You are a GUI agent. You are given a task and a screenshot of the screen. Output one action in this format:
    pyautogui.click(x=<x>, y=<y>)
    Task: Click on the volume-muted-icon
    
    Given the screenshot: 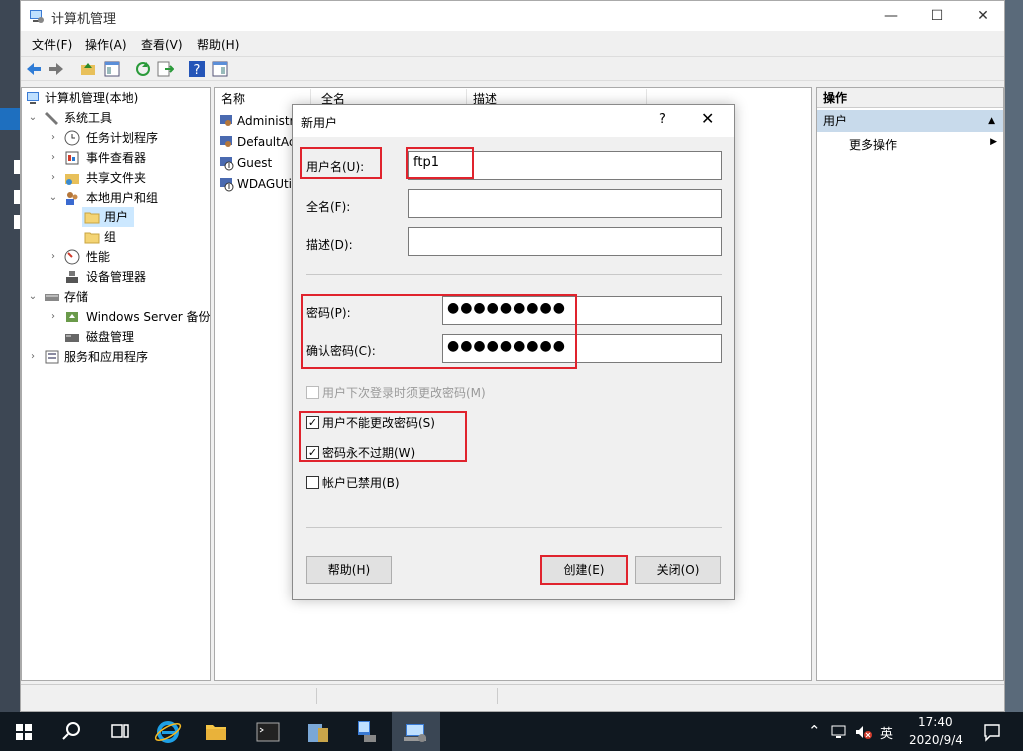 What is the action you would take?
    pyautogui.click(x=863, y=732)
    